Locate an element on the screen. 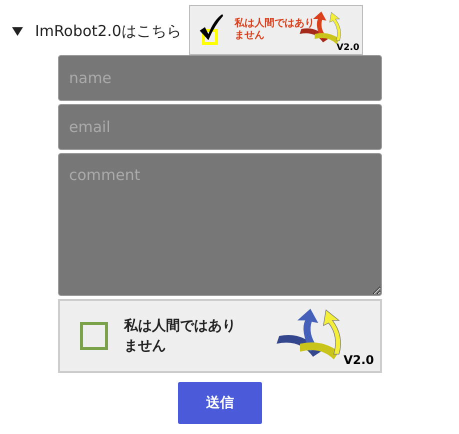 Image resolution: width=459 pixels, height=434 pixels. disclosure-triangle-icon is located at coordinates (17, 31).